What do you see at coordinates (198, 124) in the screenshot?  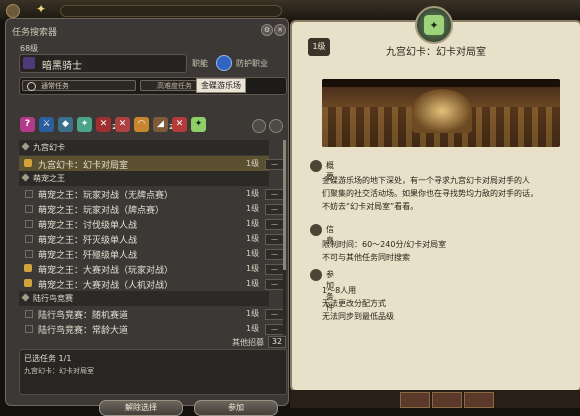 I see `gold-saucer-icon: ✦` at bounding box center [198, 124].